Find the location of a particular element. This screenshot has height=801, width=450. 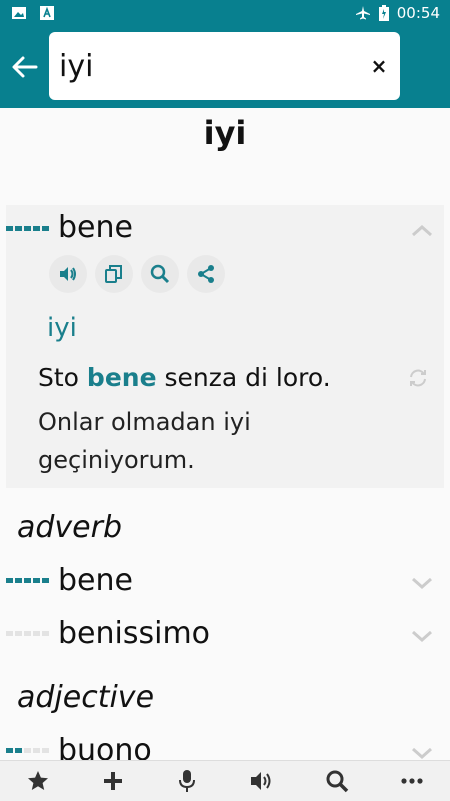

pronounce-button is located at coordinates (68, 274).